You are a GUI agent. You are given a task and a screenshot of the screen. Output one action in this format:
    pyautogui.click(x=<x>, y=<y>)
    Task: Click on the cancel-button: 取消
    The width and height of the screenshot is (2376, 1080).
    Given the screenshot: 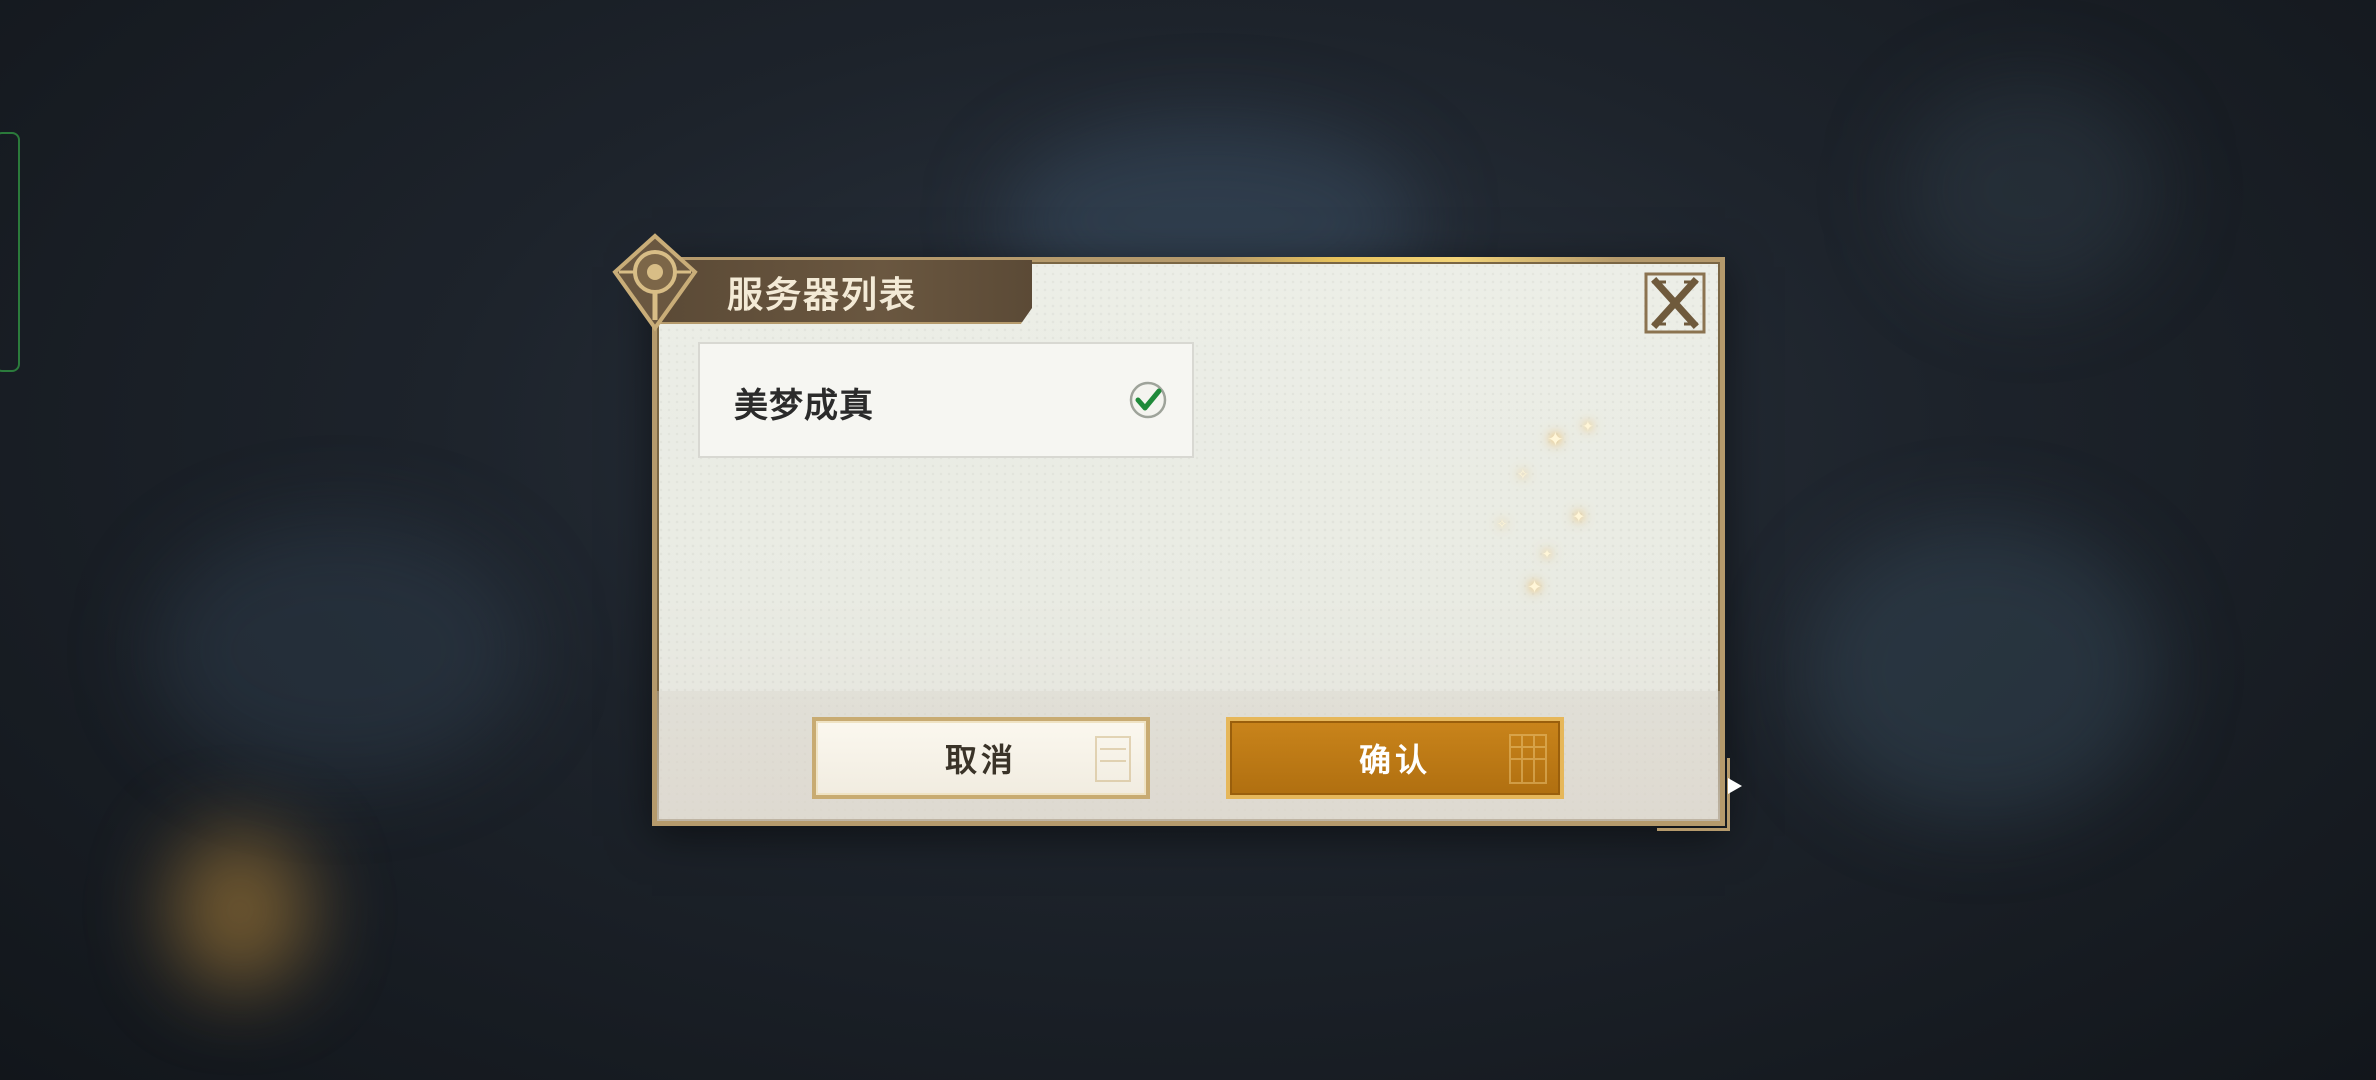 What is the action you would take?
    pyautogui.click(x=981, y=758)
    